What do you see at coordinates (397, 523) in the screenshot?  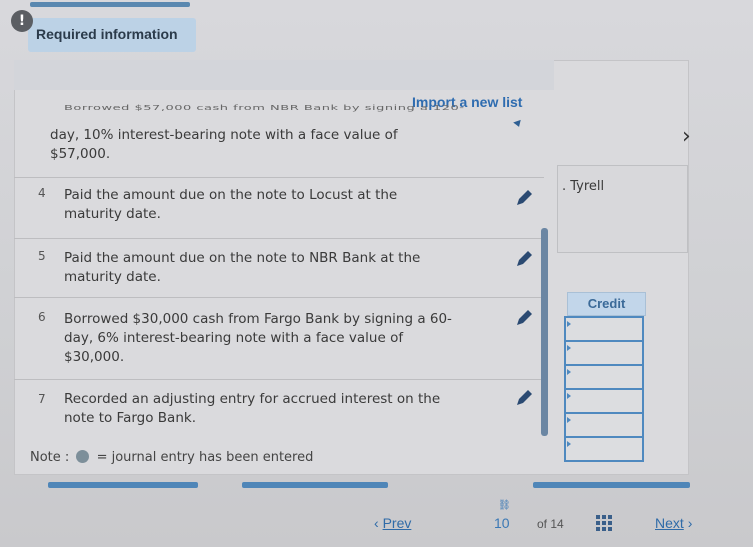 I see `prev-label: Prev` at bounding box center [397, 523].